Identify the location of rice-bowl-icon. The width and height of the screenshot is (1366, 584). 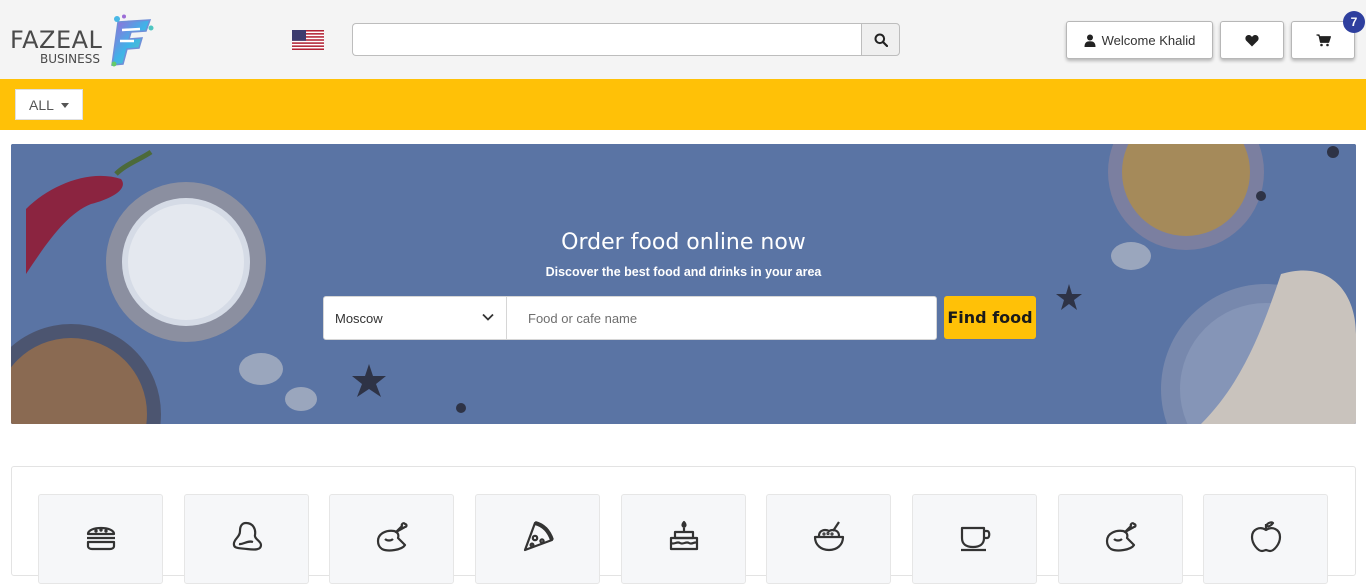
(829, 536).